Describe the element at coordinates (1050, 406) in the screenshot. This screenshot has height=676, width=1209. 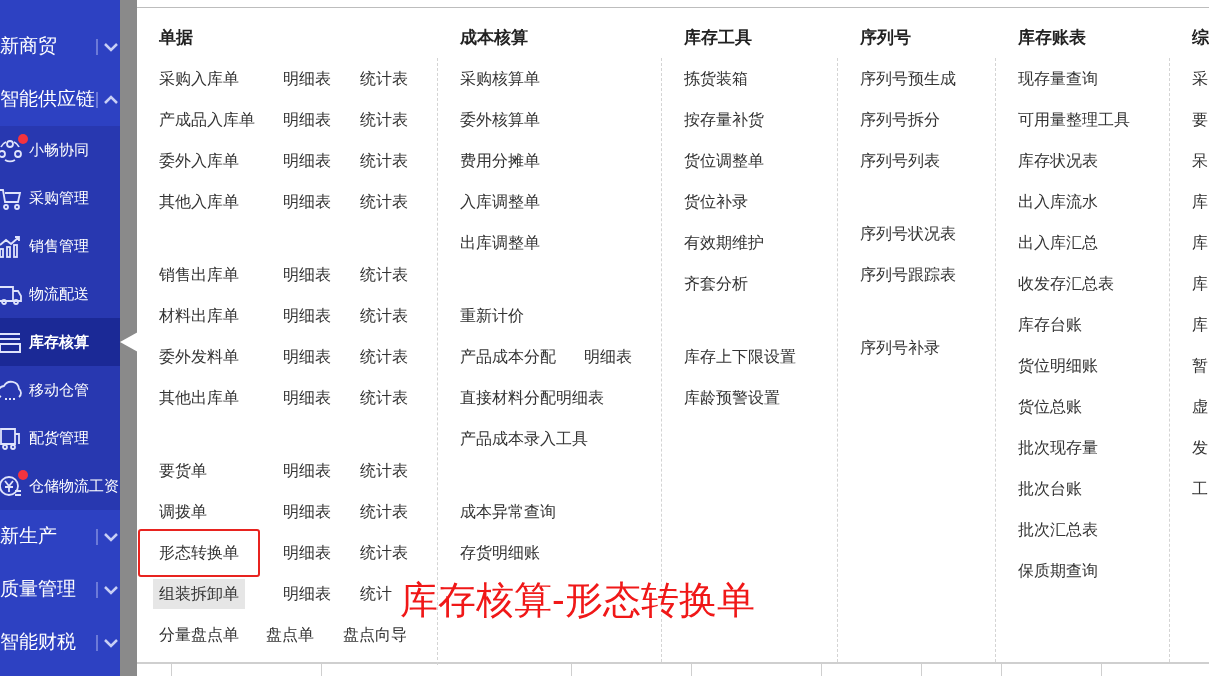
I see `menu-link: 货位总账` at that location.